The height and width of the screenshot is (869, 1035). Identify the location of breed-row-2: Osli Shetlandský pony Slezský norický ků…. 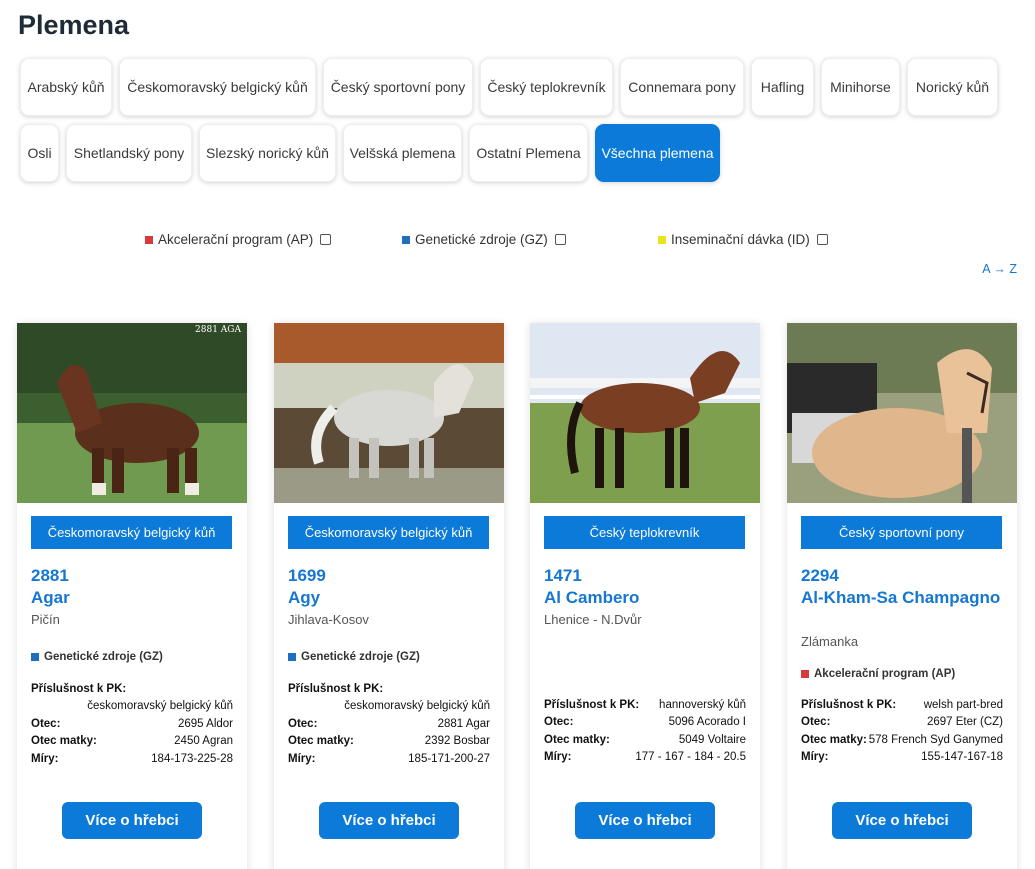
(525, 153).